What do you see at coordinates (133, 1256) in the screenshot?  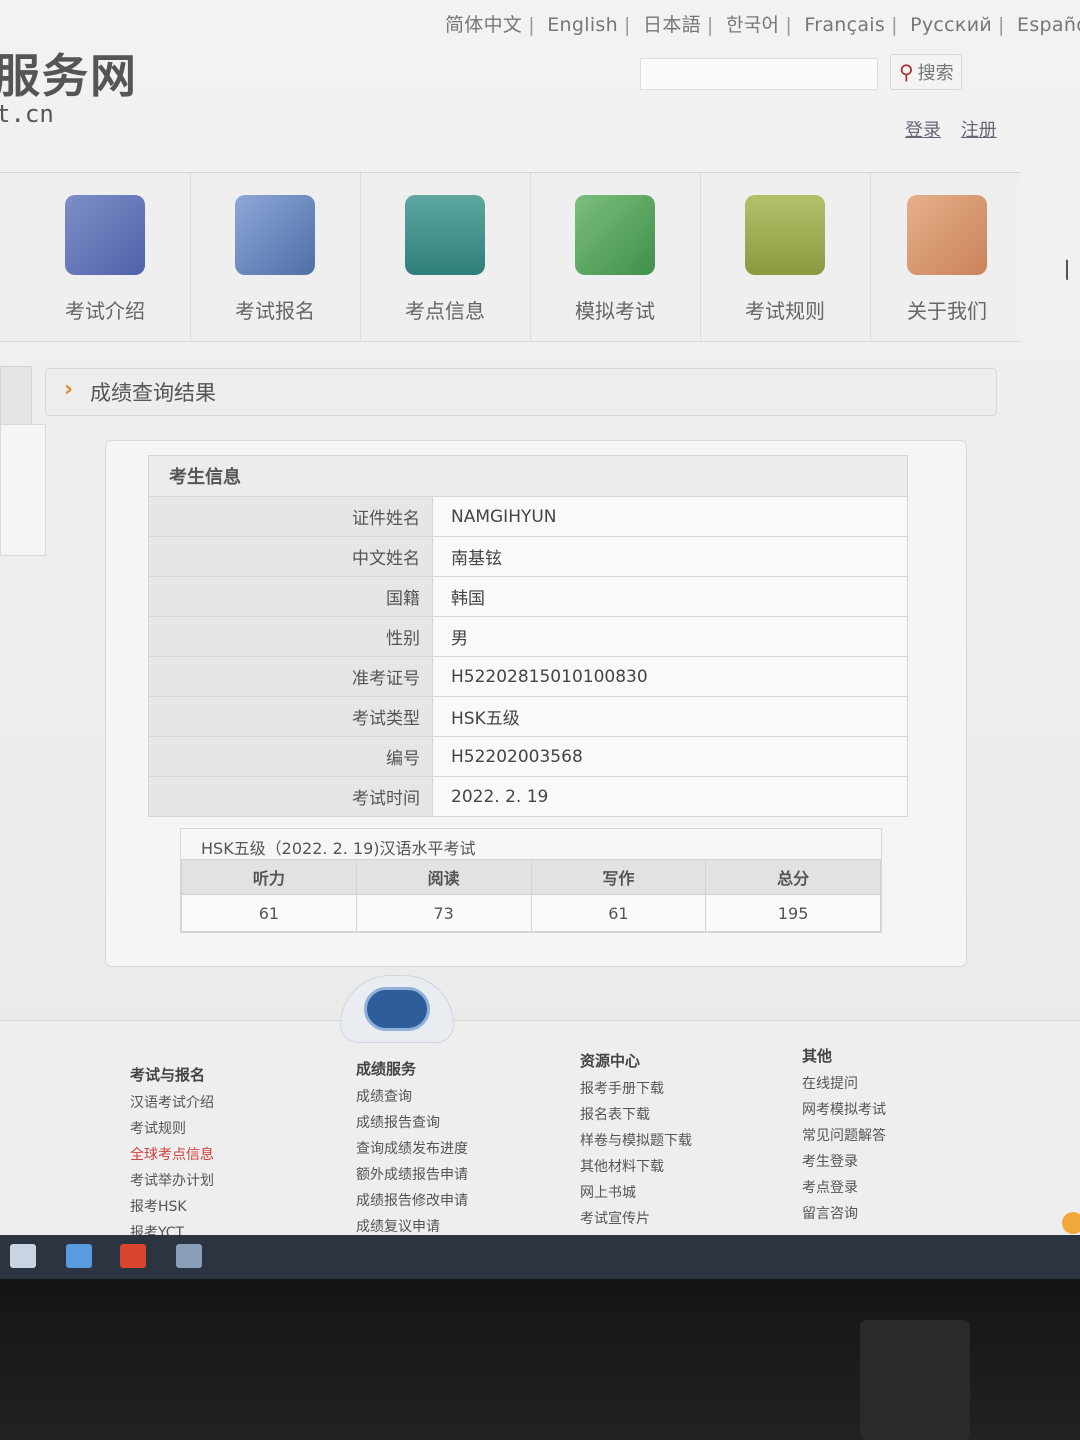 I see `app-icon` at bounding box center [133, 1256].